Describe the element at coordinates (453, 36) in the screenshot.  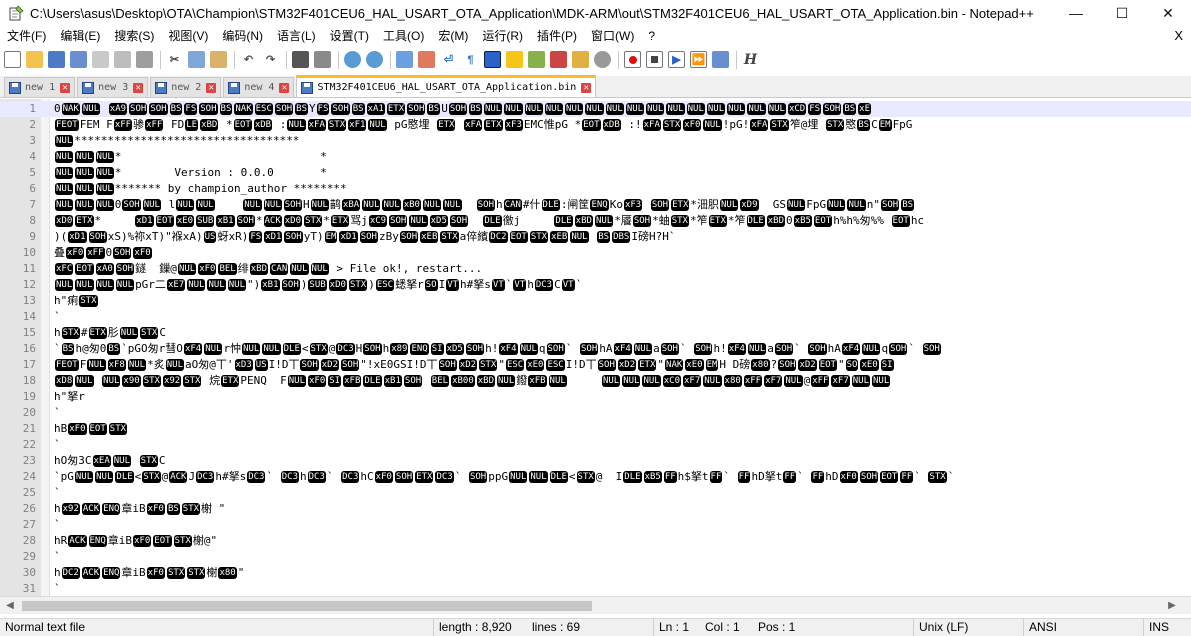
I see `menu-macro: 宏(M)` at that location.